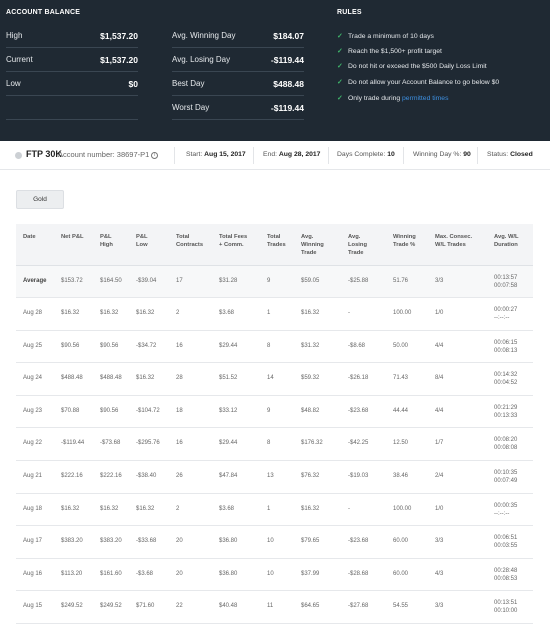  I want to click on table-cell-consec: 8/4, so click(439, 378).